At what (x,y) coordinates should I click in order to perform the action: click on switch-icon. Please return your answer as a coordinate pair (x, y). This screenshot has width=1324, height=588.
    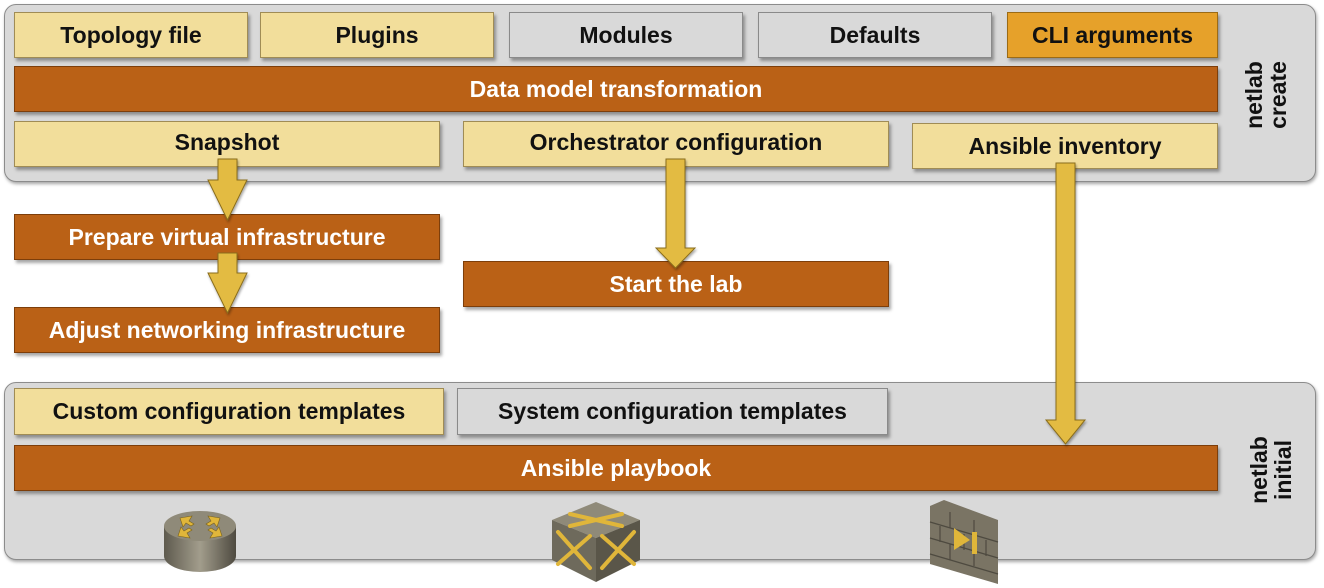
    Looking at the image, I should click on (596, 542).